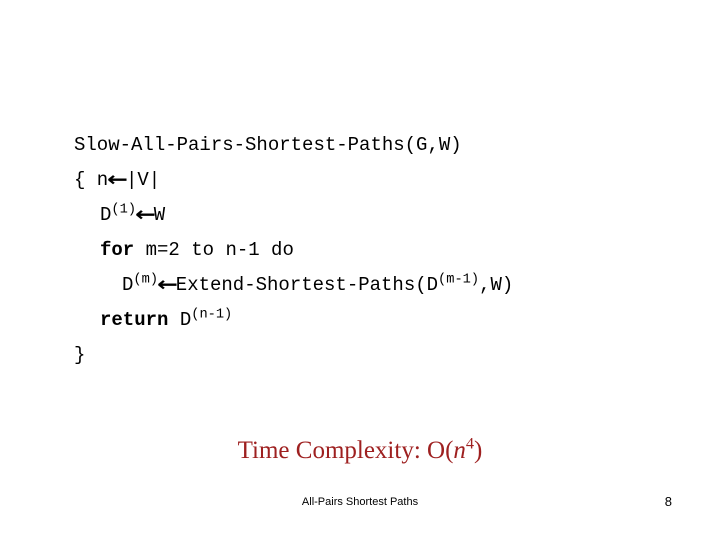 Image resolution: width=720 pixels, height=540 pixels. What do you see at coordinates (668, 501) in the screenshot?
I see `page-number: 8` at bounding box center [668, 501].